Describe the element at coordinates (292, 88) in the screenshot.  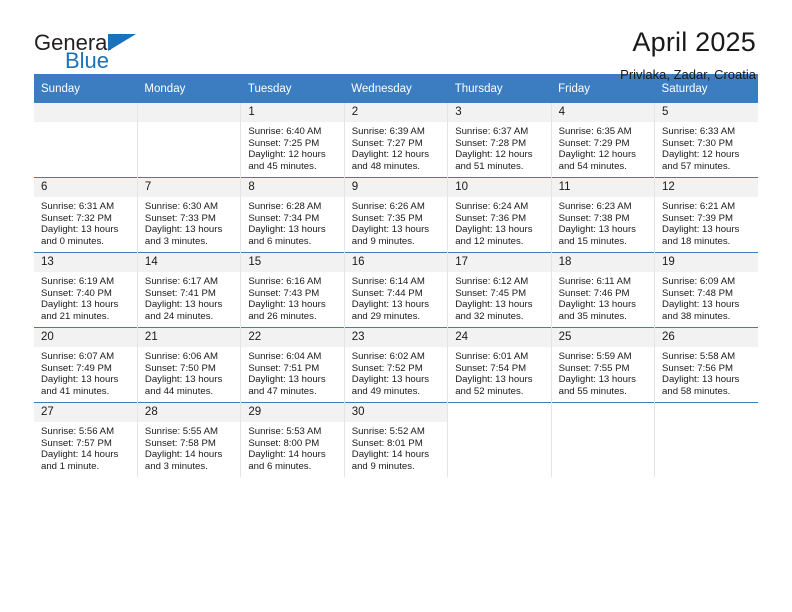
I see `weekday-header-tuesday: Tuesday` at that location.